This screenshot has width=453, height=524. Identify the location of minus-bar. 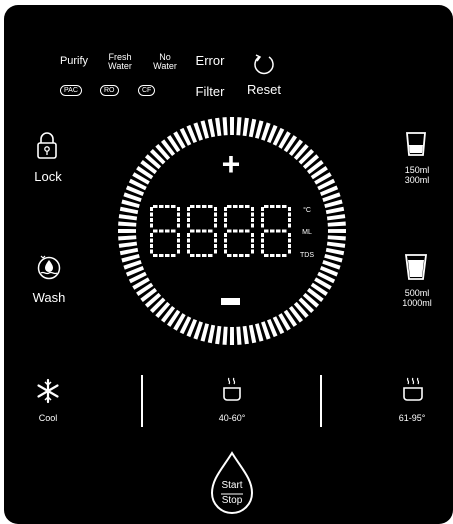
(230, 301).